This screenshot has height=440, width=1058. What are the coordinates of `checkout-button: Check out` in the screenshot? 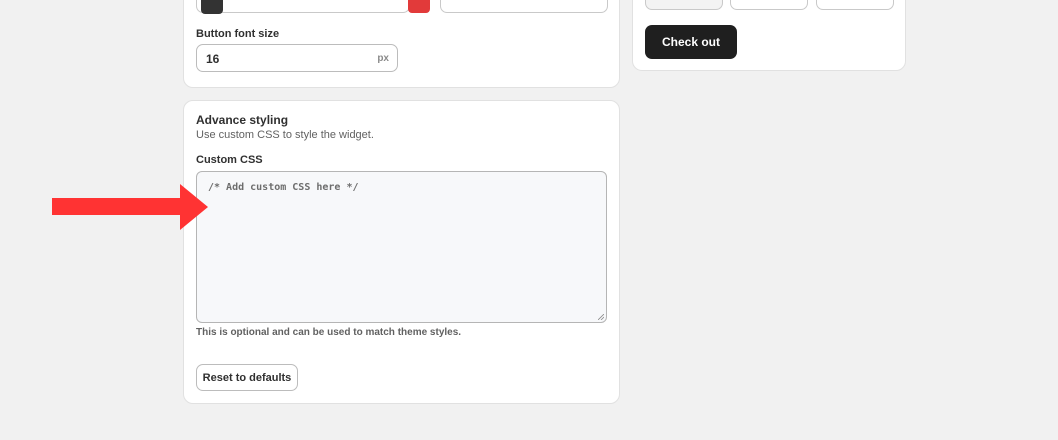 It's located at (691, 42).